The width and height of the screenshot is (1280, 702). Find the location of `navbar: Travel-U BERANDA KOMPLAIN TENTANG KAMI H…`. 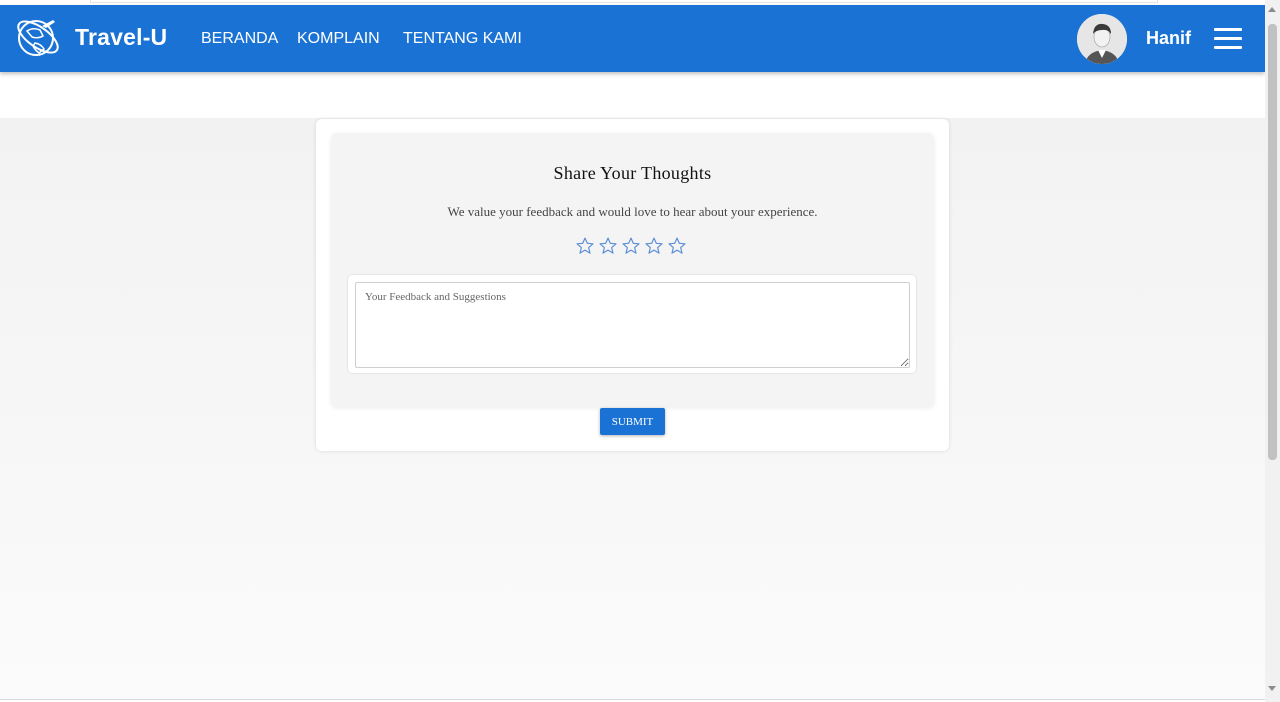

navbar: Travel-U BERANDA KOMPLAIN TENTANG KAMI H… is located at coordinates (632, 38).